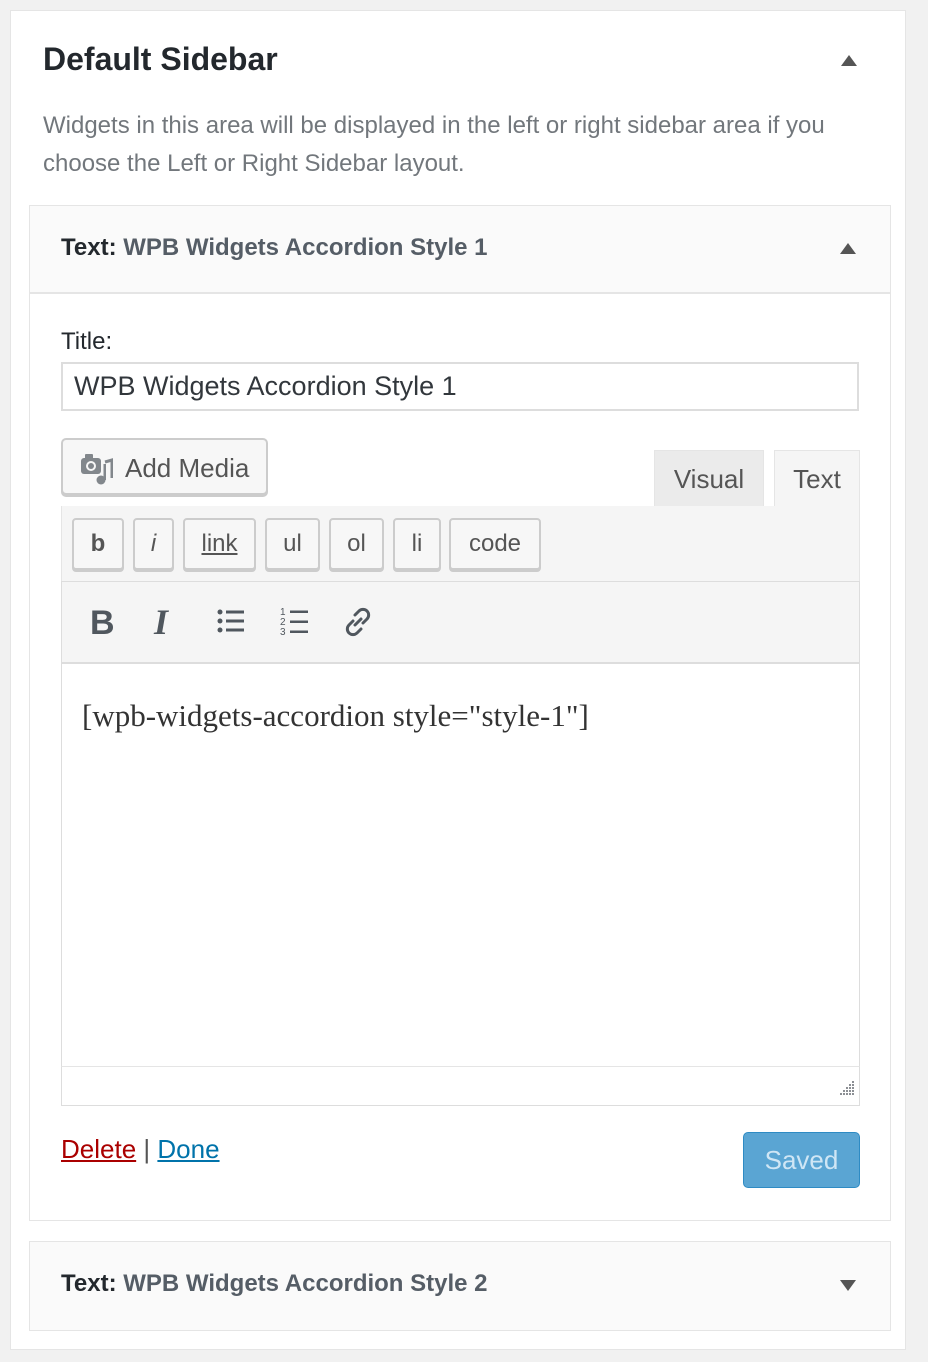  I want to click on collapse-widget-1-arrow-icon, so click(848, 248).